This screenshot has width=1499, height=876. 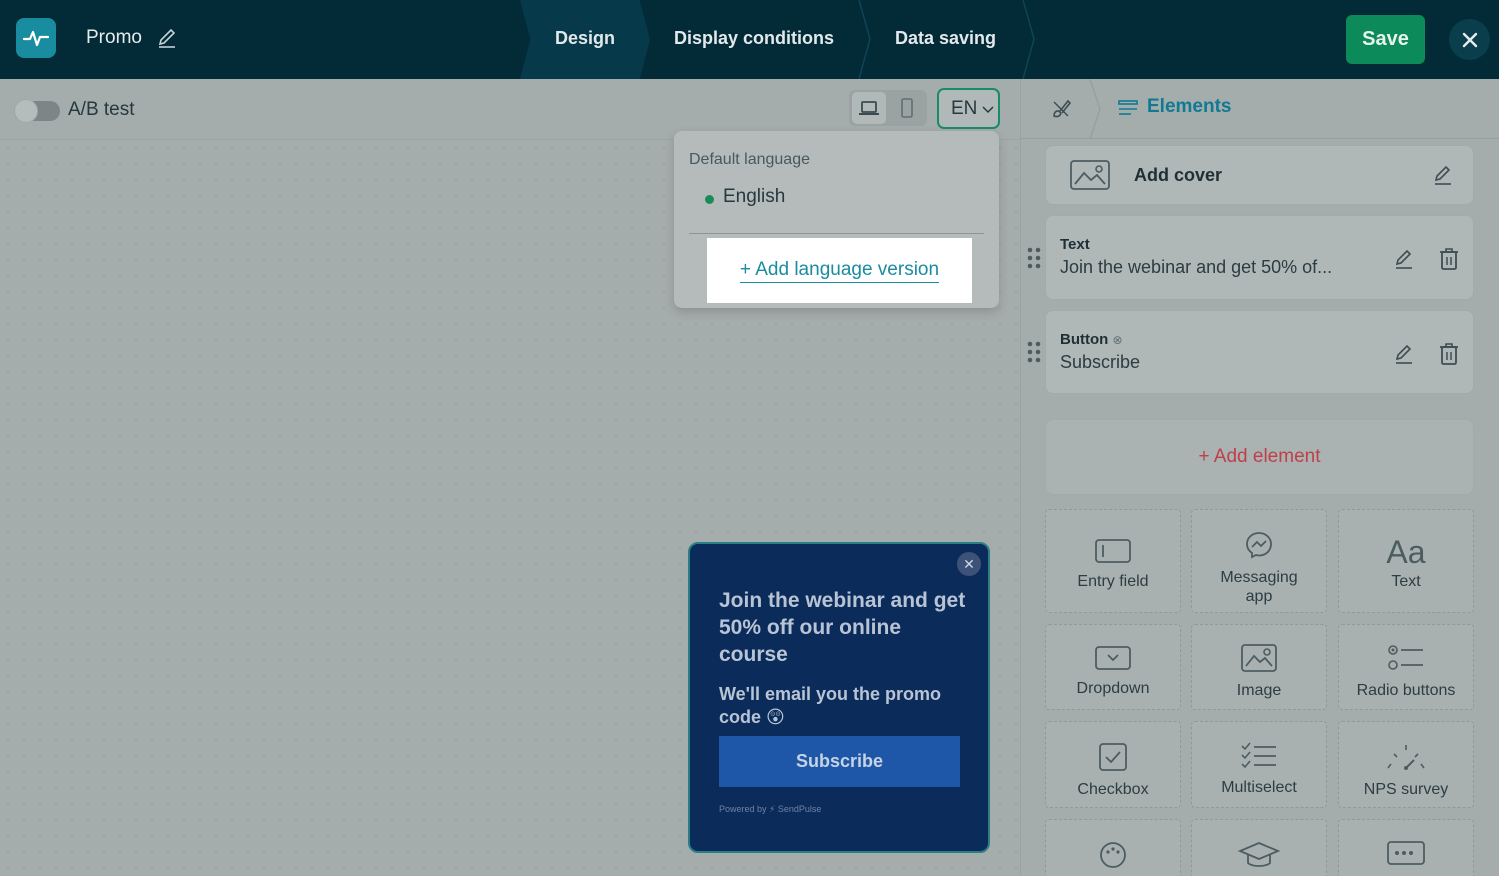 I want to click on palette-label: Dropdown, so click(x=1113, y=688).